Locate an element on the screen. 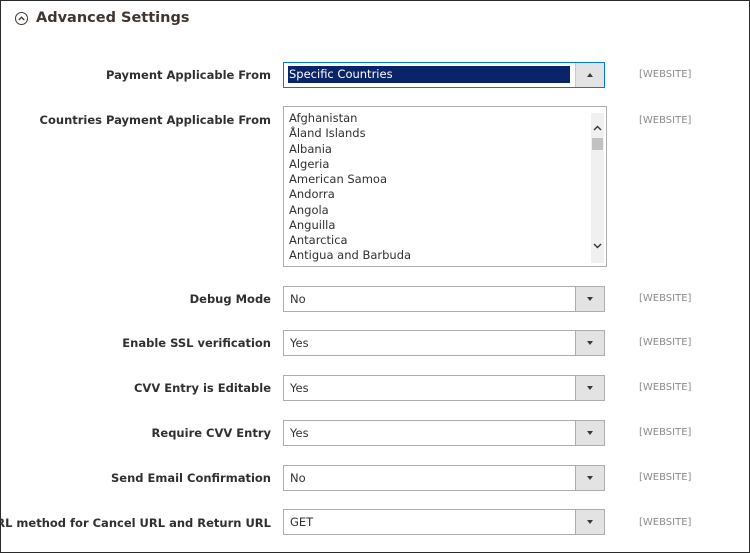 The width and height of the screenshot is (750, 553). scrollbar-thumb is located at coordinates (597, 144).